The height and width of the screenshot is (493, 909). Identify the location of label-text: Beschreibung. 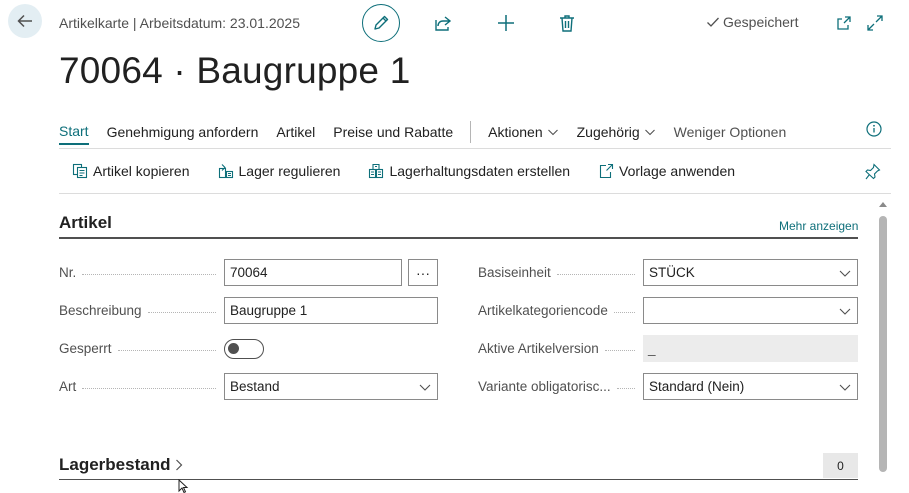
(100, 310).